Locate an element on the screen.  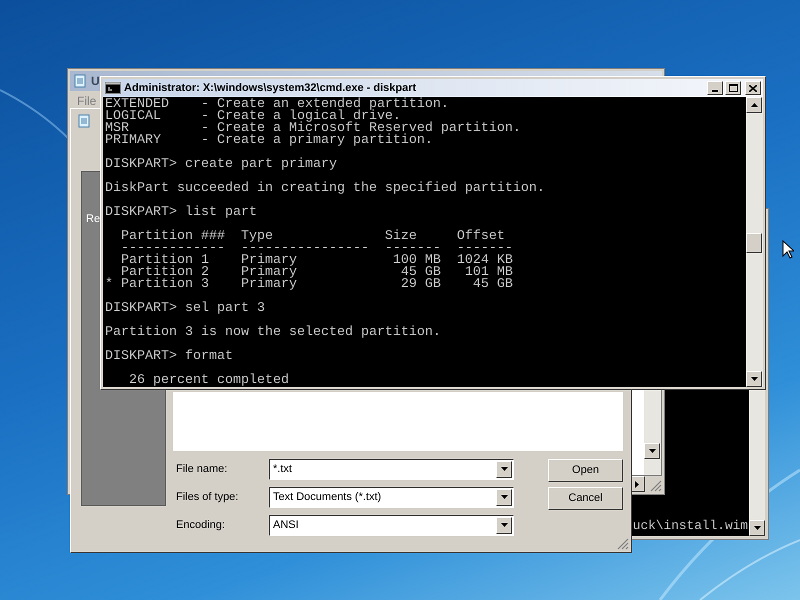
combo-box: ANSI is located at coordinates (391, 525).